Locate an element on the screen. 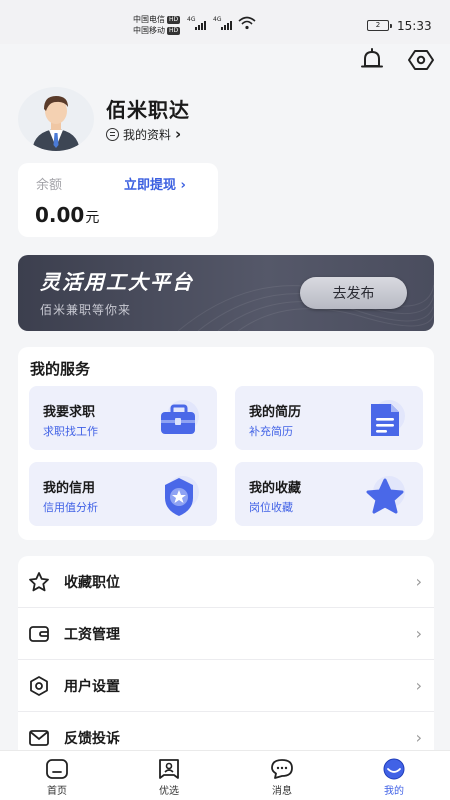 This screenshot has height=800, width=450. balance-label: 余额 is located at coordinates (49, 185).